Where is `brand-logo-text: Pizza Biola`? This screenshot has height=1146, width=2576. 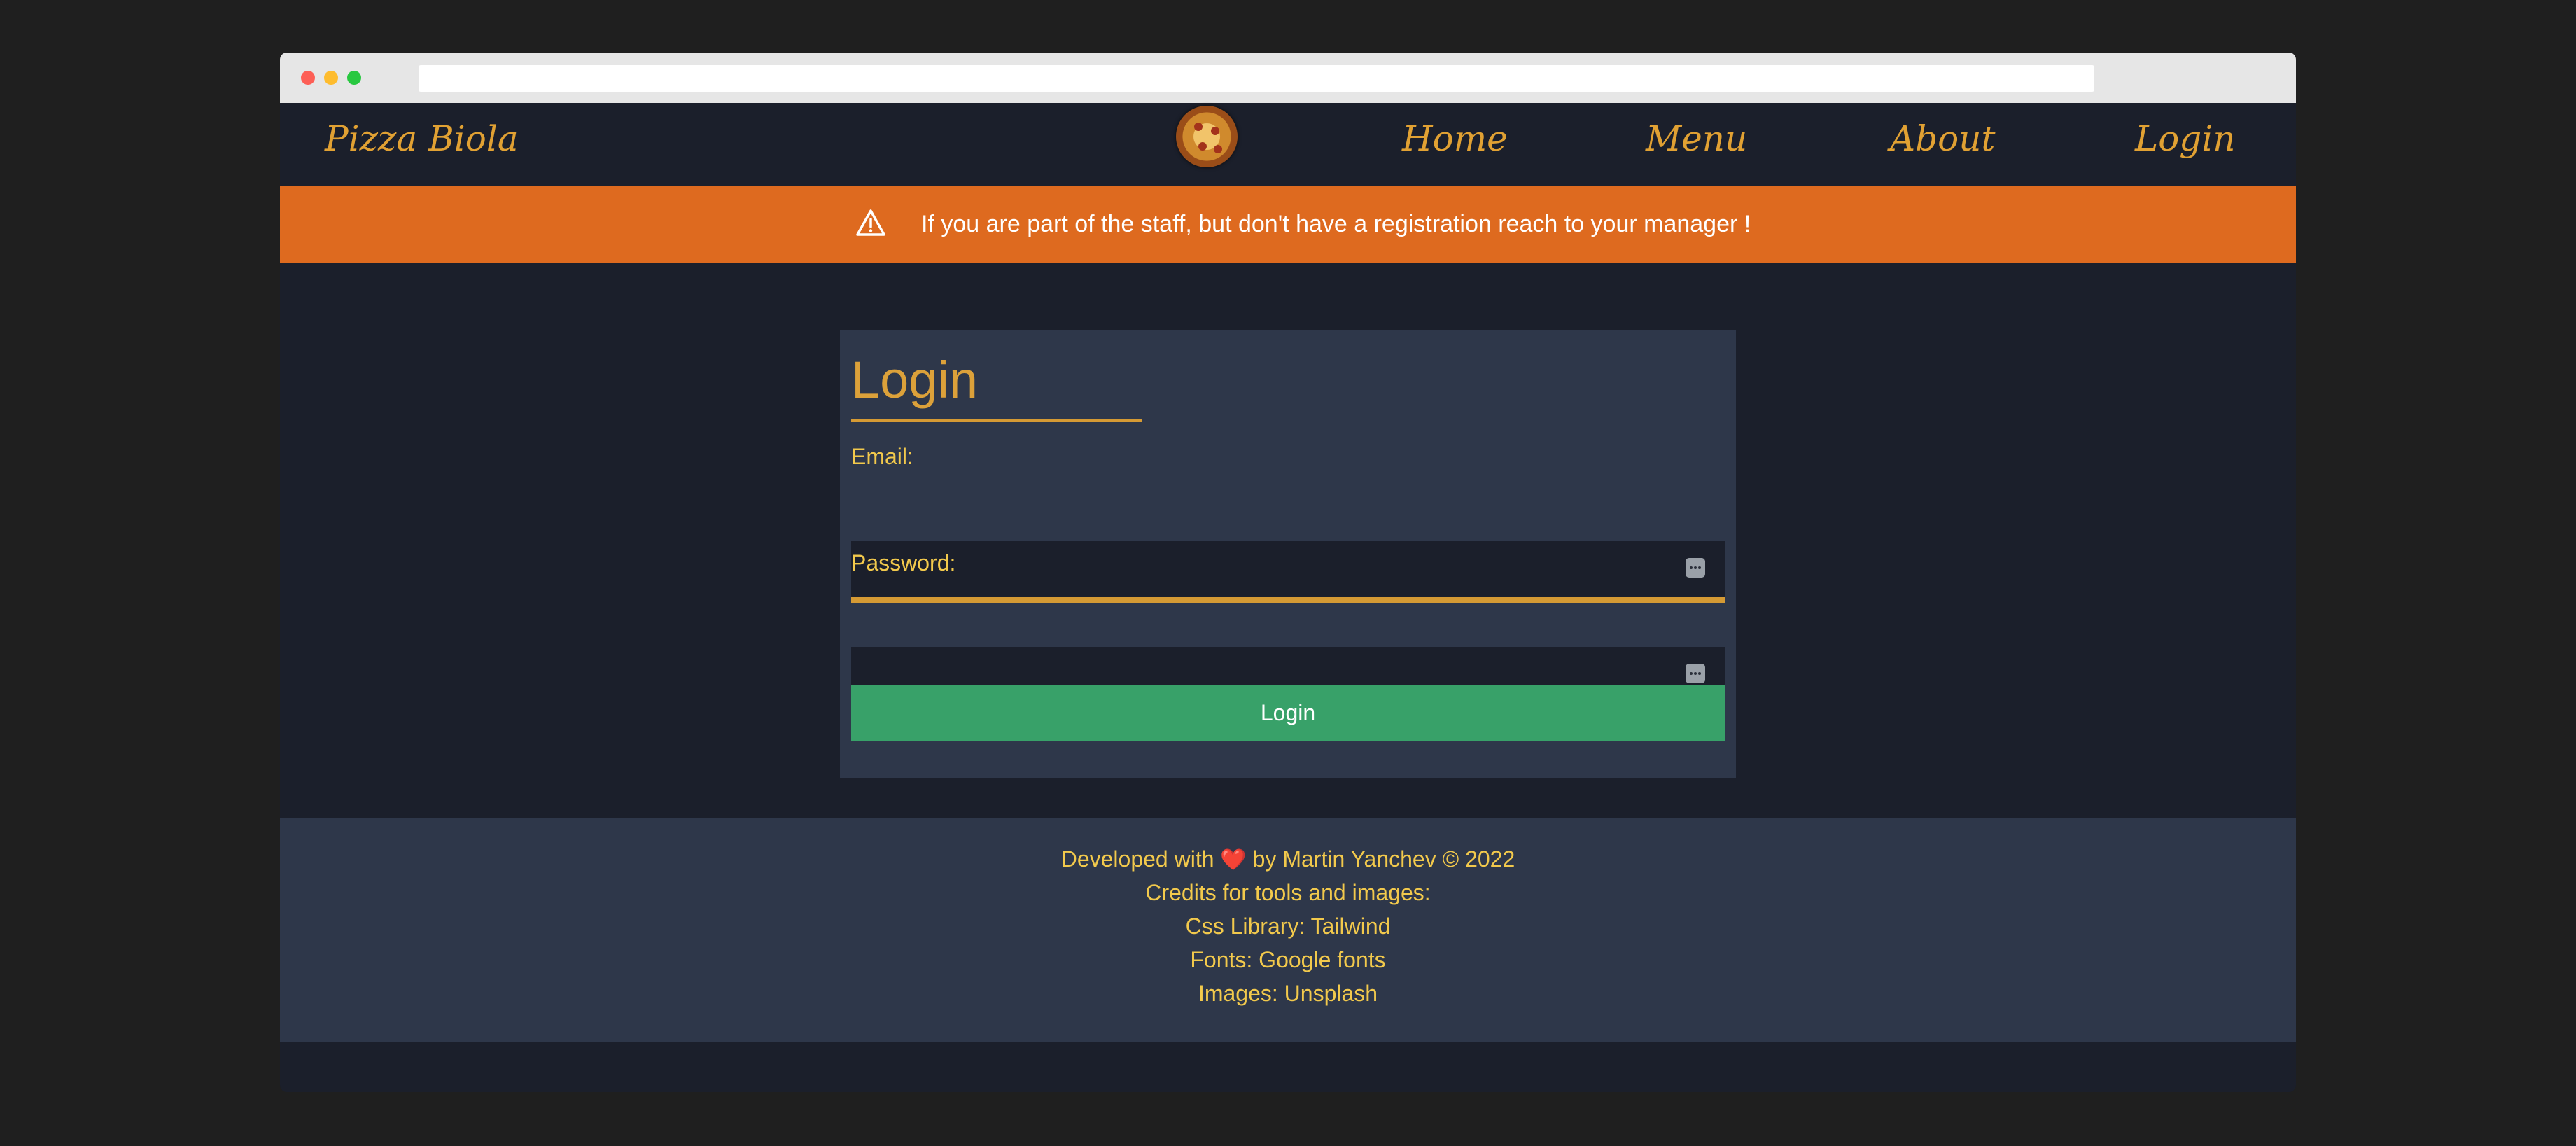
brand-logo-text: Pizza Biola is located at coordinates (422, 138).